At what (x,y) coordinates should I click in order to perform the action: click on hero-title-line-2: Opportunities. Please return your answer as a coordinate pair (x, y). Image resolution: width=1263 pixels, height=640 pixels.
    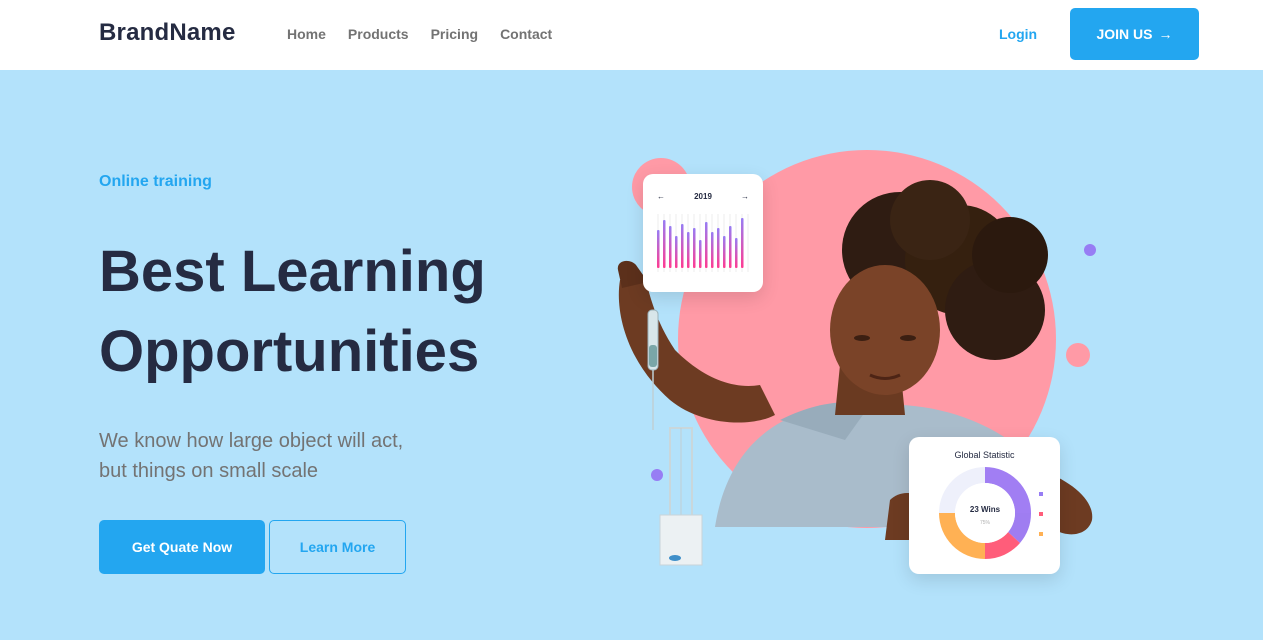
    Looking at the image, I should click on (289, 351).